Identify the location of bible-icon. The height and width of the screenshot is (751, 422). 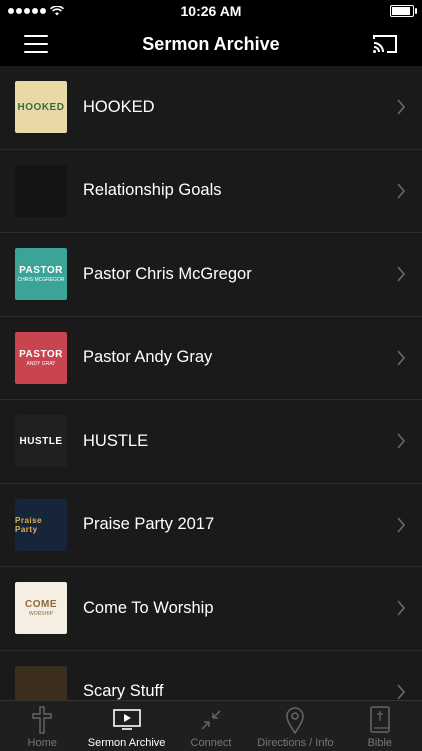
(380, 720).